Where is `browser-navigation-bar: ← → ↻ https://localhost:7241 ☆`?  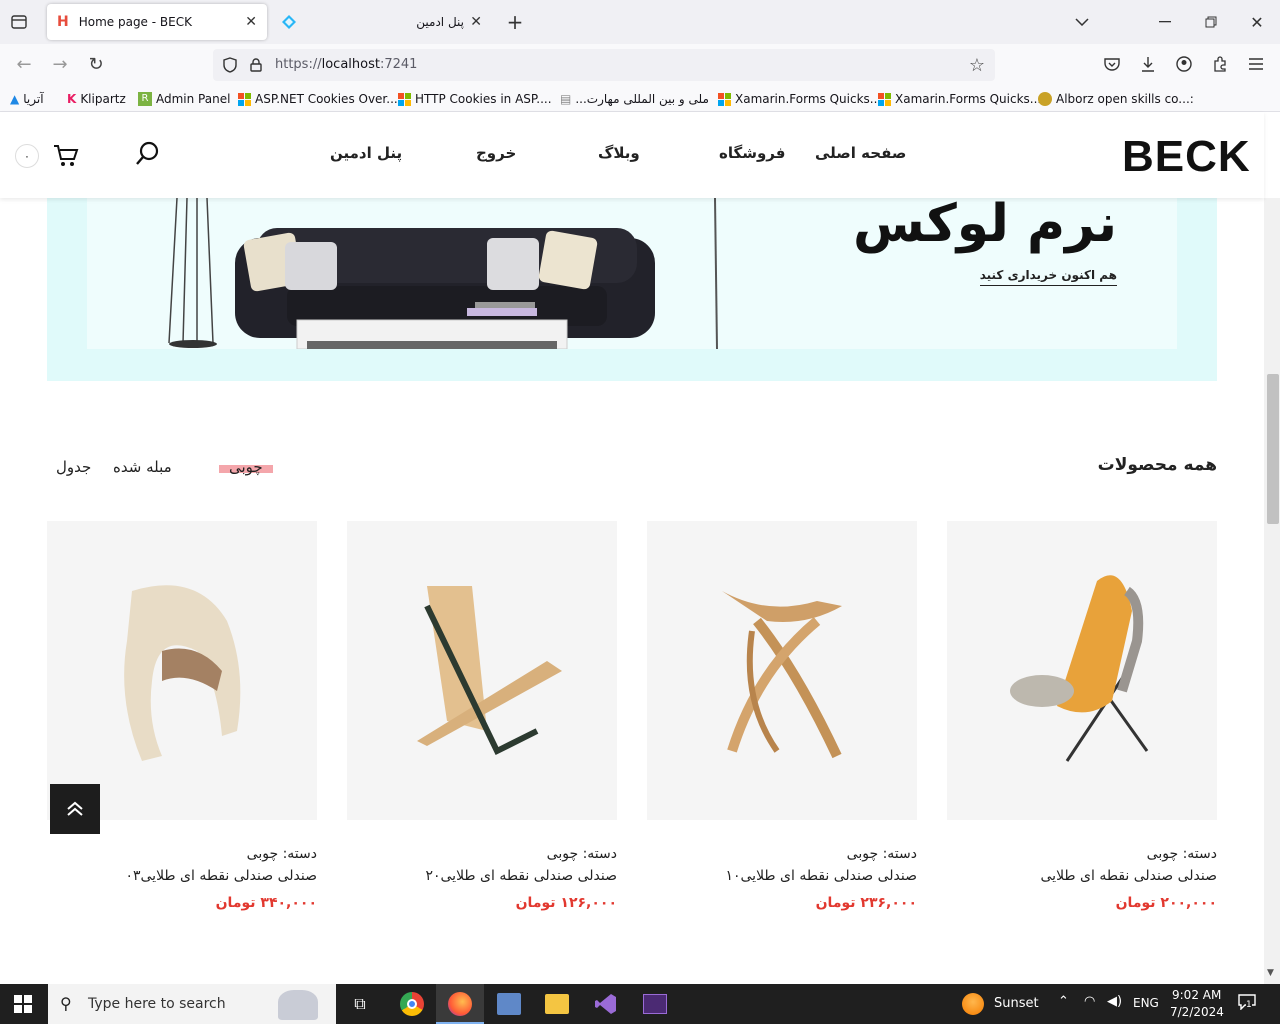 browser-navigation-bar: ← → ↻ https://localhost:7241 ☆ is located at coordinates (640, 65).